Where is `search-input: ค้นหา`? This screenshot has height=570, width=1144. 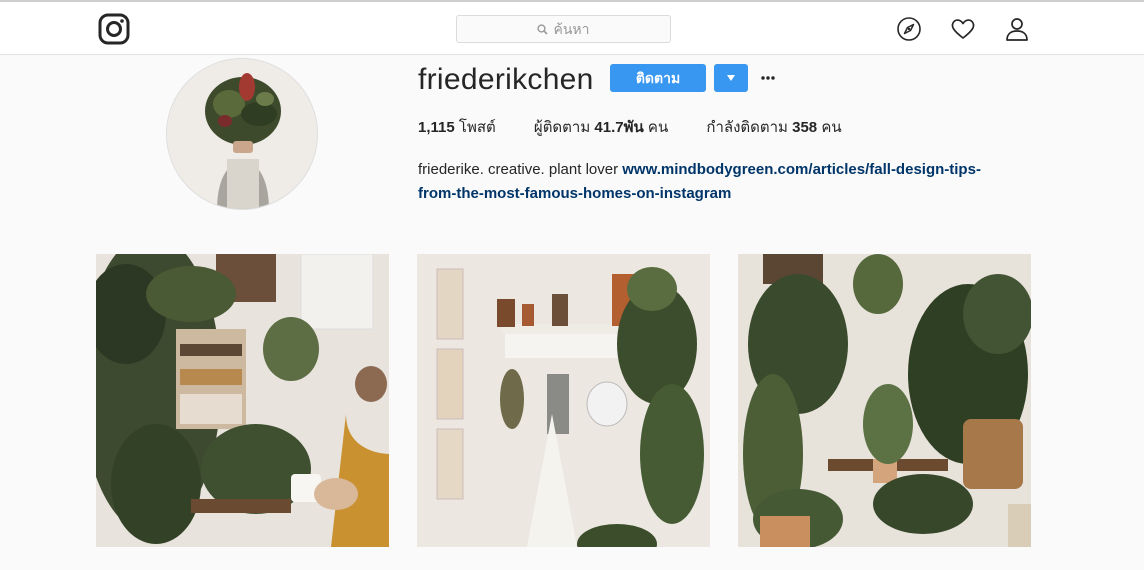
search-input: ค้นหา is located at coordinates (563, 29).